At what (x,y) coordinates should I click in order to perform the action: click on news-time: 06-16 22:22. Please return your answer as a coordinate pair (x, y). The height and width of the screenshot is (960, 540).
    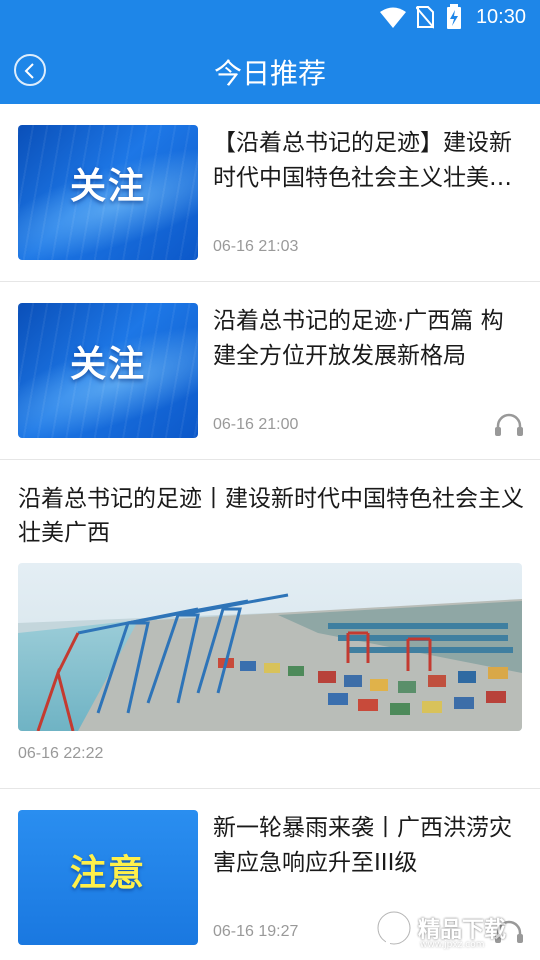
    Looking at the image, I should click on (61, 753).